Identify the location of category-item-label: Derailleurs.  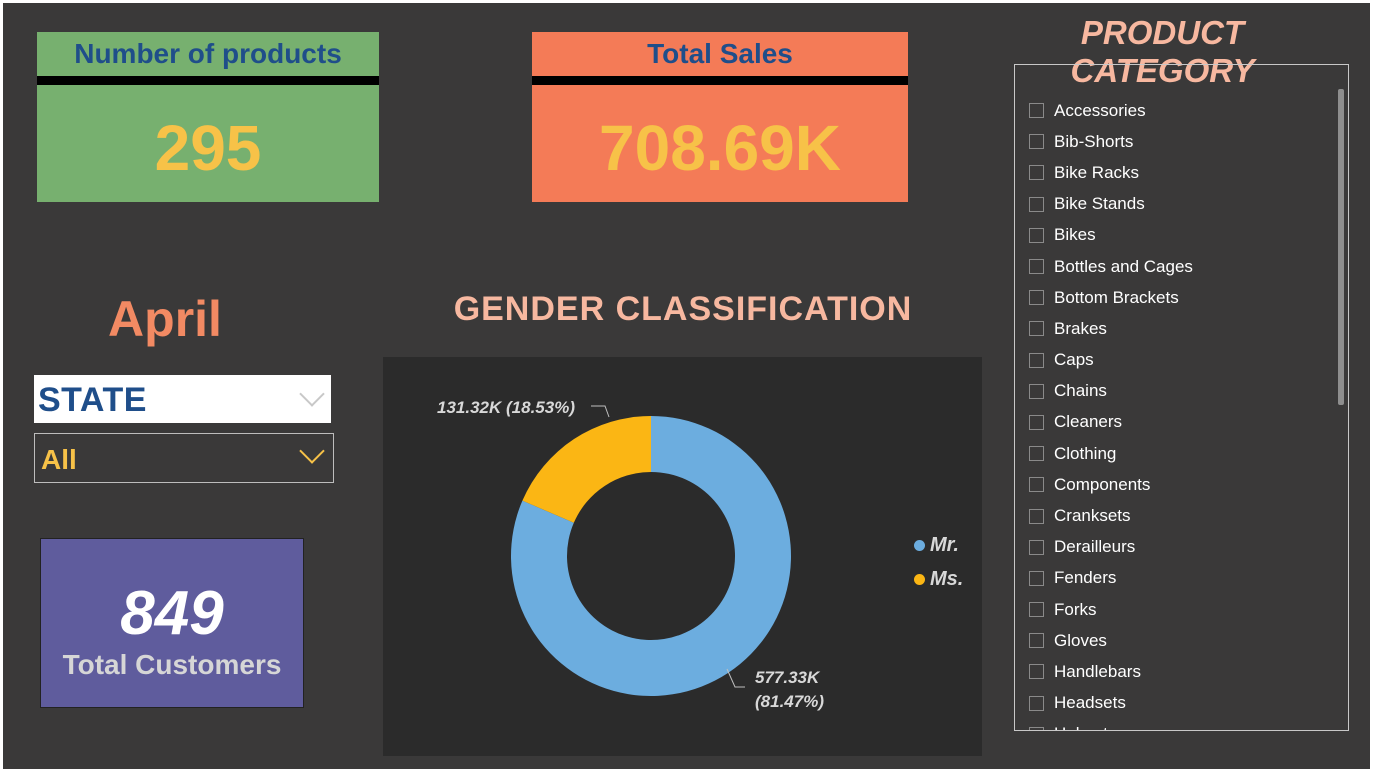
(1095, 547).